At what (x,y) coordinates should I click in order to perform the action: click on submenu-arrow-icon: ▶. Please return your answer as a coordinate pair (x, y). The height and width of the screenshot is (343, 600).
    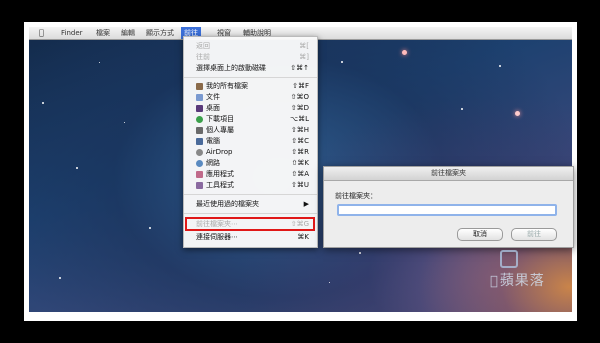
    Looking at the image, I should click on (306, 204).